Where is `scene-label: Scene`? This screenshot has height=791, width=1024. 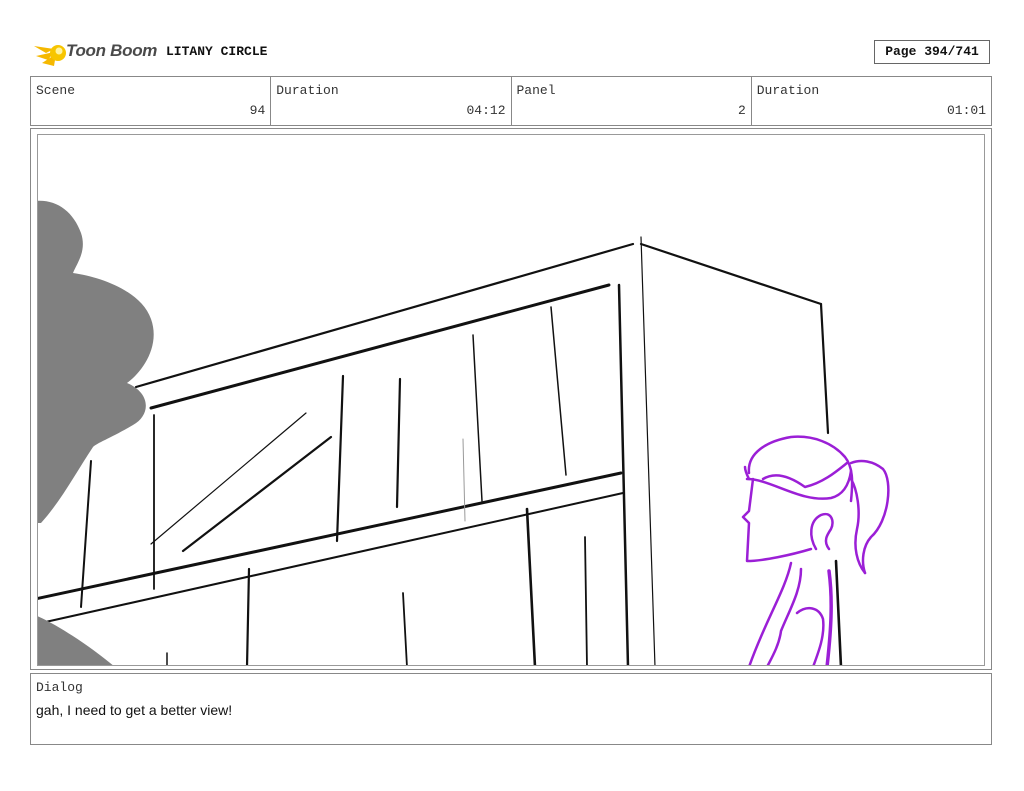
scene-label: Scene is located at coordinates (56, 90).